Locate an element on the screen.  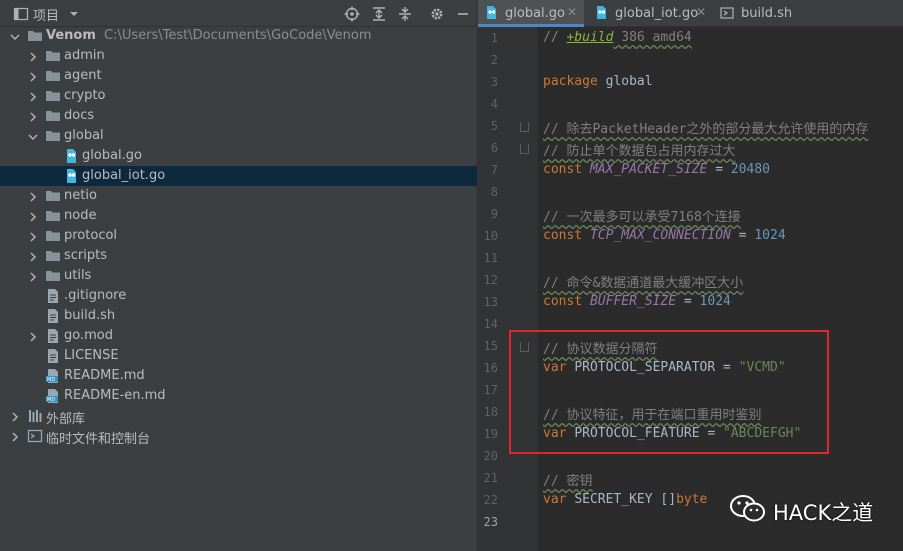
tree-item-label: 临时文件和控制台 is located at coordinates (98, 439).